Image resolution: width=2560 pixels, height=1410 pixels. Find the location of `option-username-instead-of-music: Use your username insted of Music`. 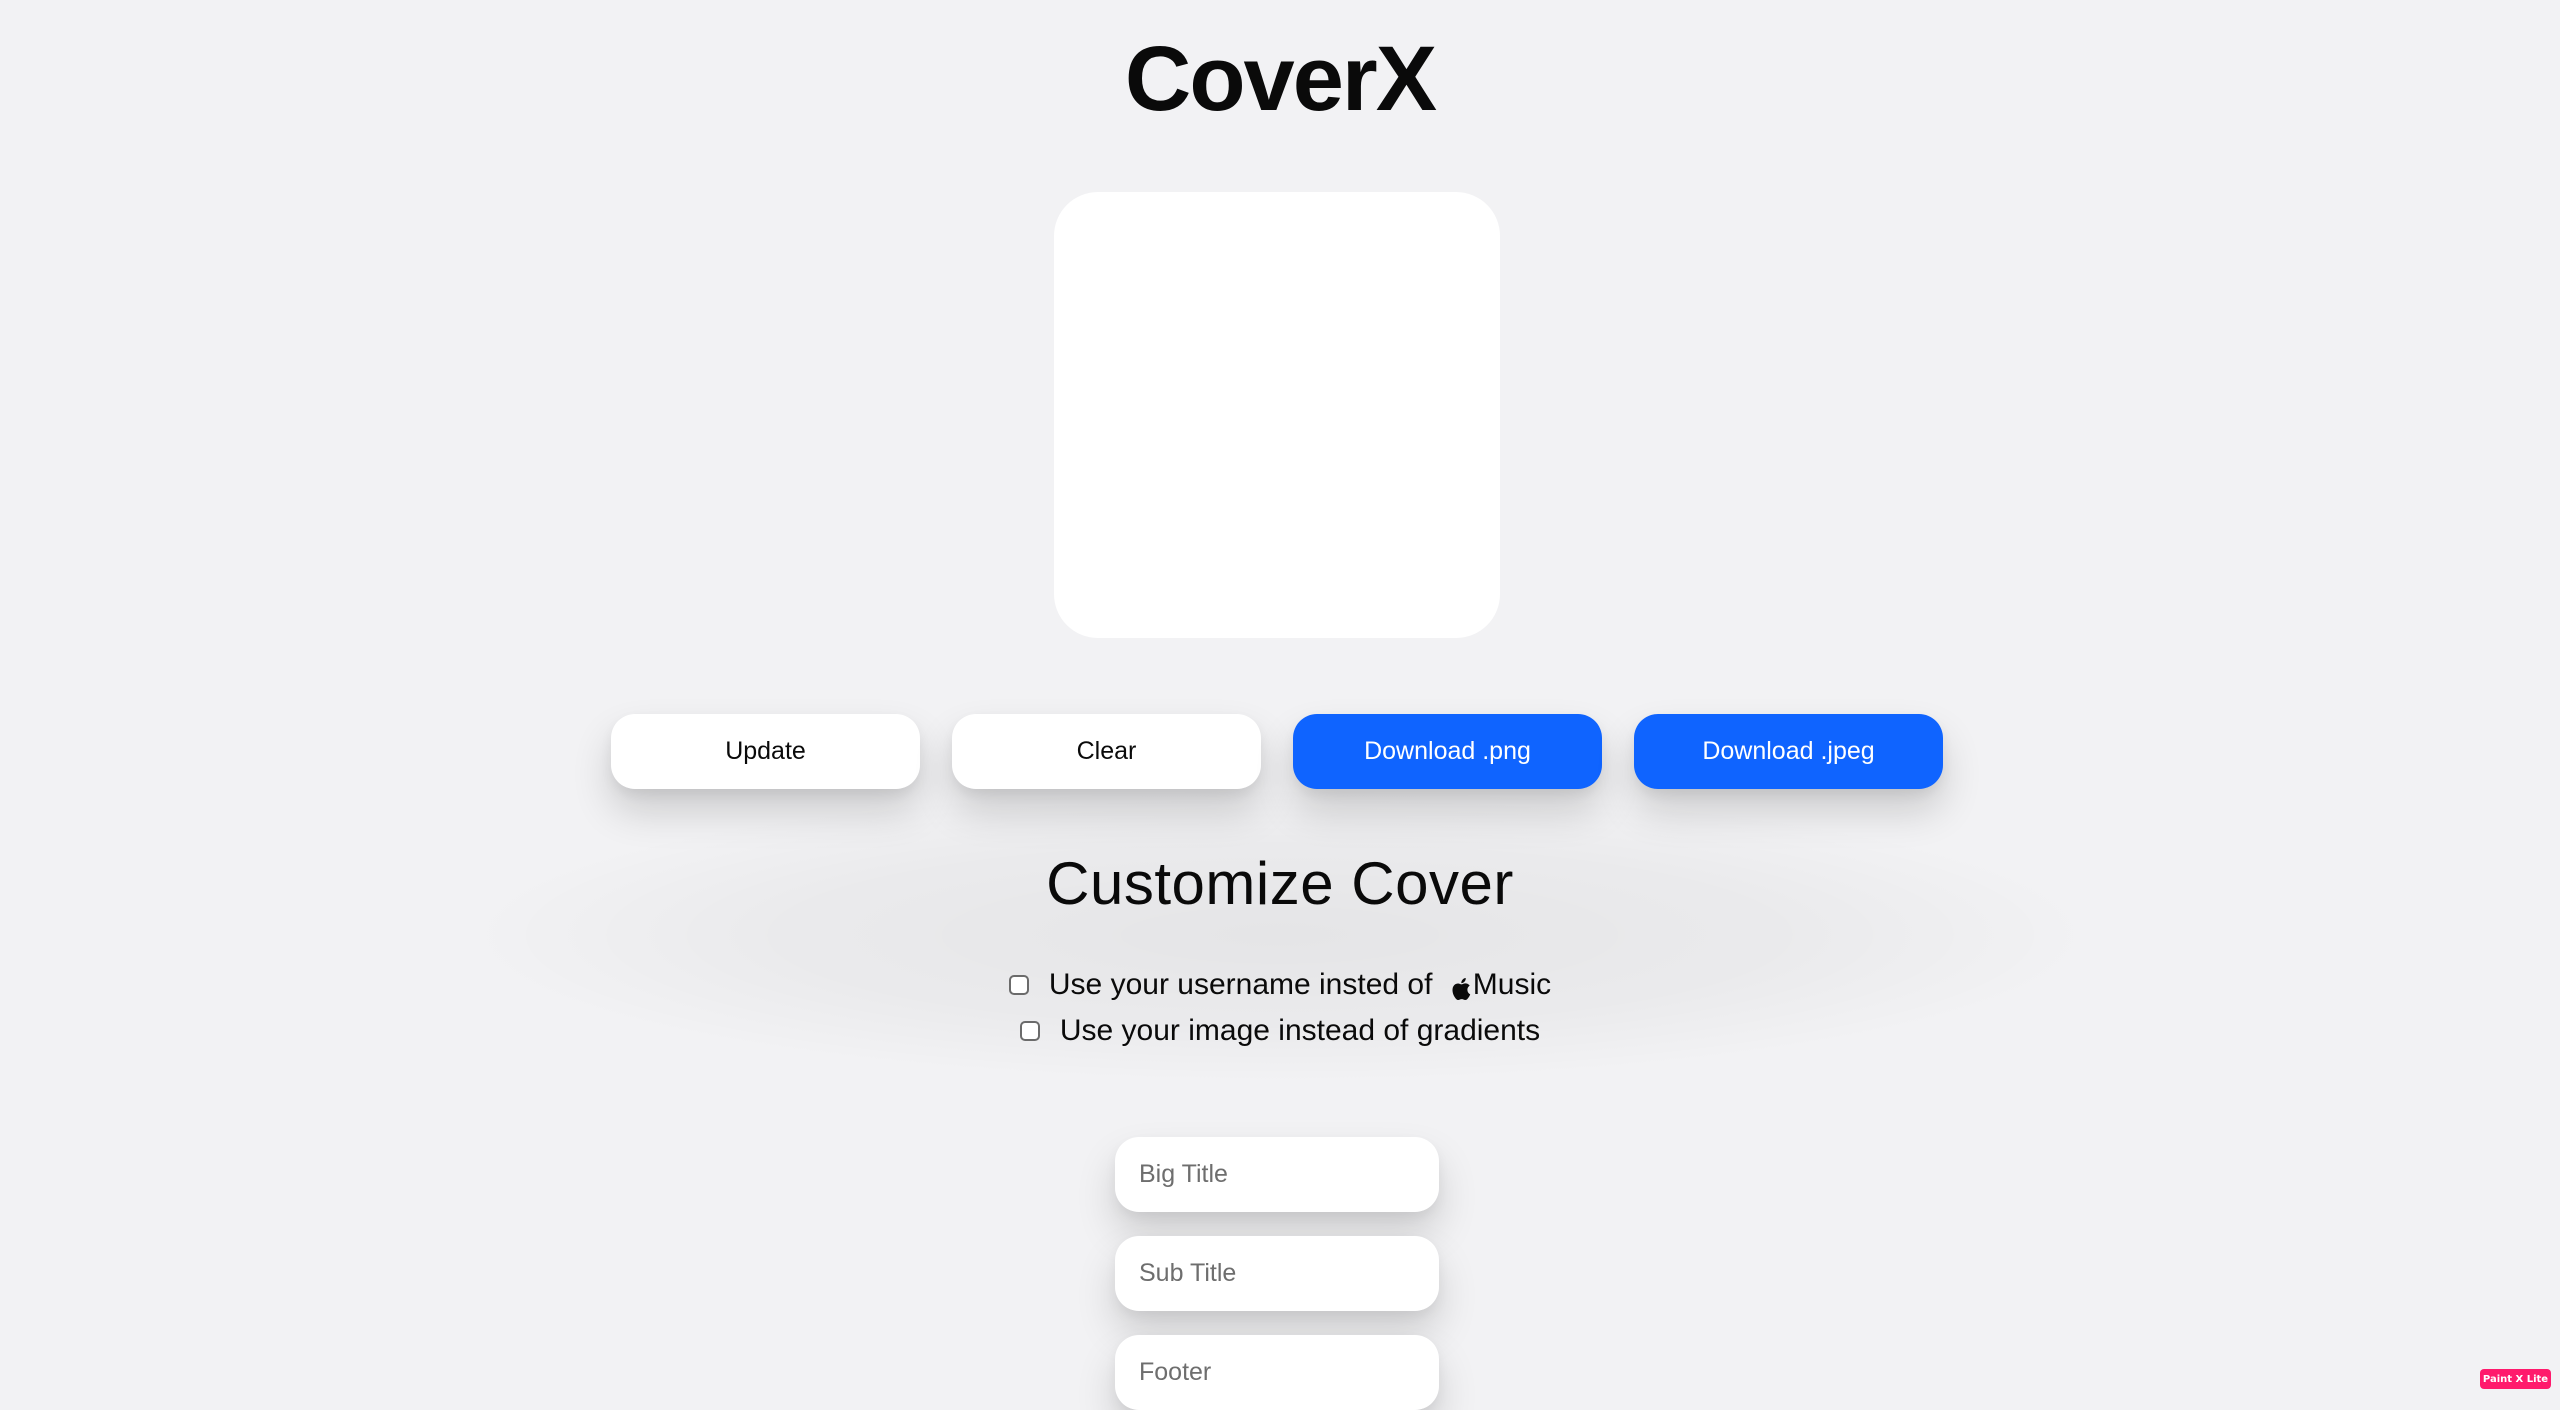

option-username-instead-of-music: Use your username insted of Music is located at coordinates (1280, 985).